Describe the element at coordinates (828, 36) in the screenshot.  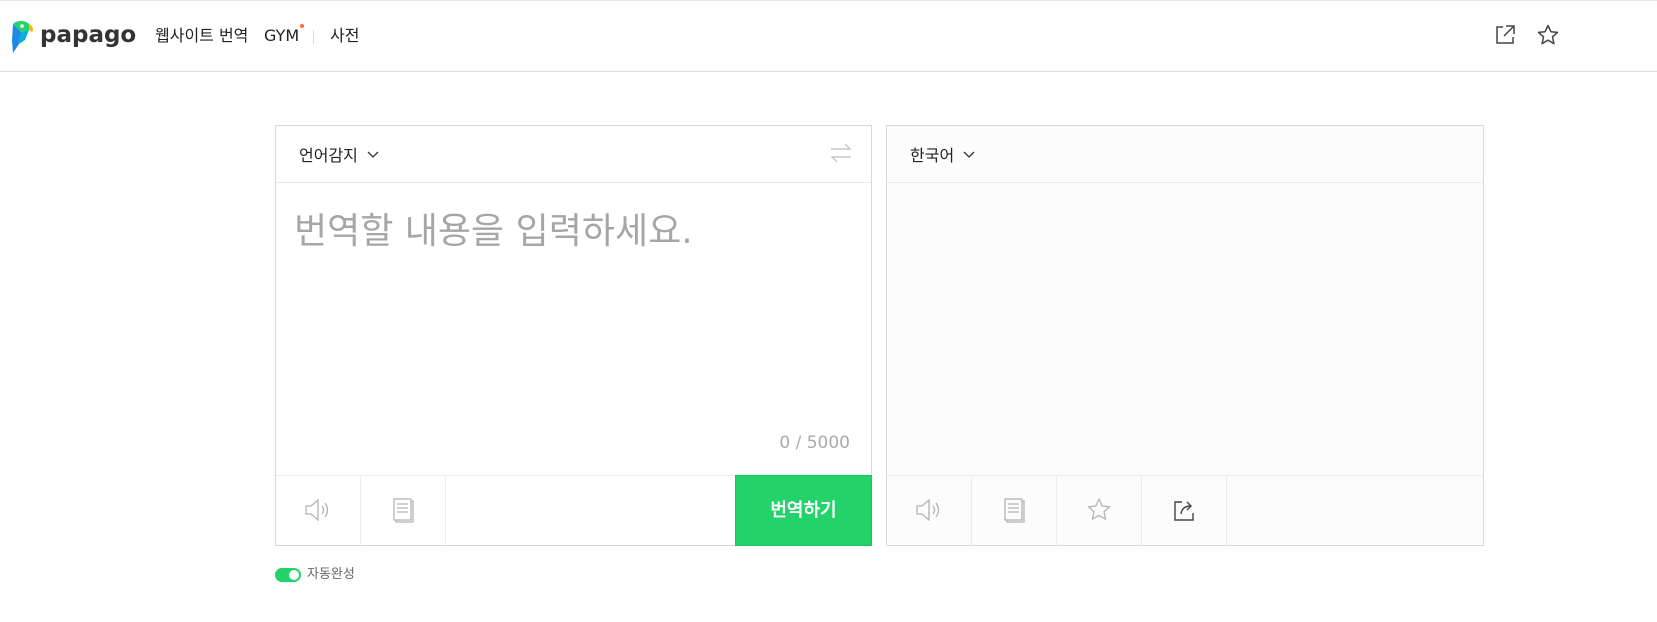
I see `top-header: papago 웹사이트 번역 GYM 사전` at that location.